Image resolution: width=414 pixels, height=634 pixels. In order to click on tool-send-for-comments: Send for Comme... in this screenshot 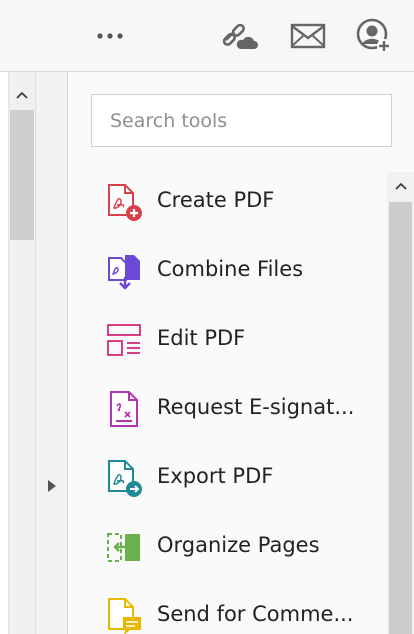, I will do `click(228, 608)`.